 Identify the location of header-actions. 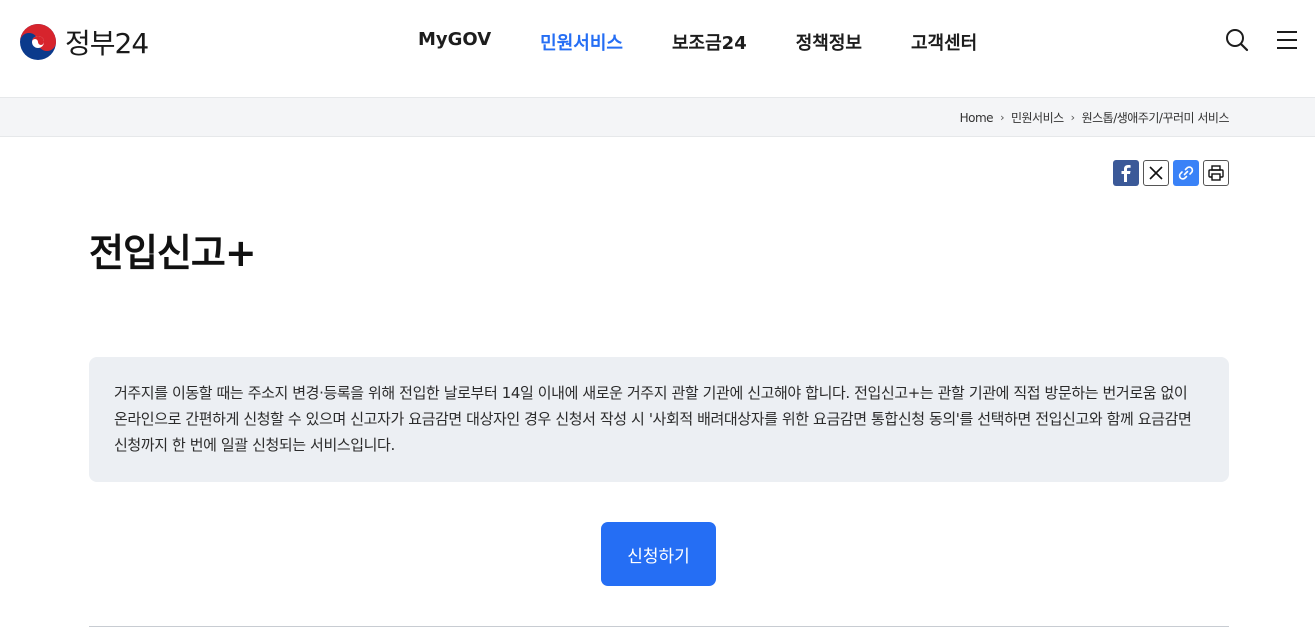
(1262, 40).